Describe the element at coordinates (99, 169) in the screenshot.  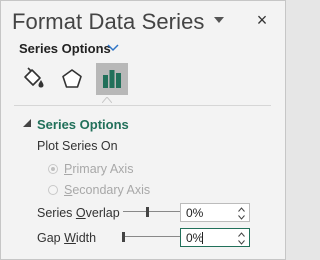
I see `primary-axis-label: Primary Axis` at that location.